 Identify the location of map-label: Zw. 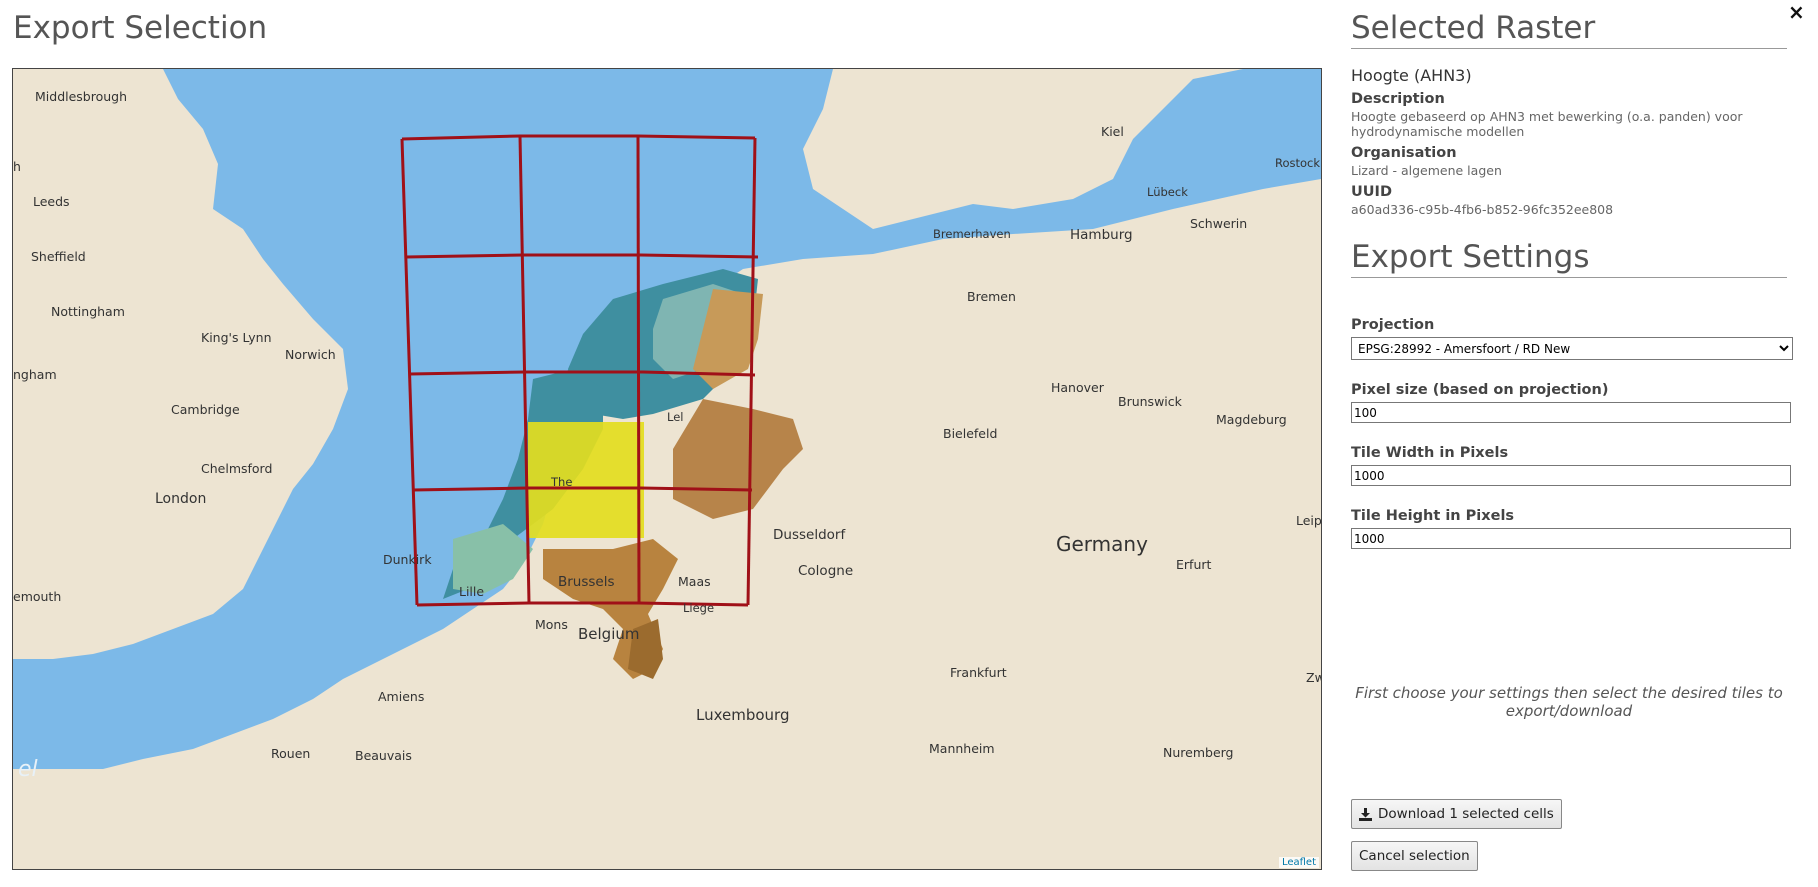
(1313, 677).